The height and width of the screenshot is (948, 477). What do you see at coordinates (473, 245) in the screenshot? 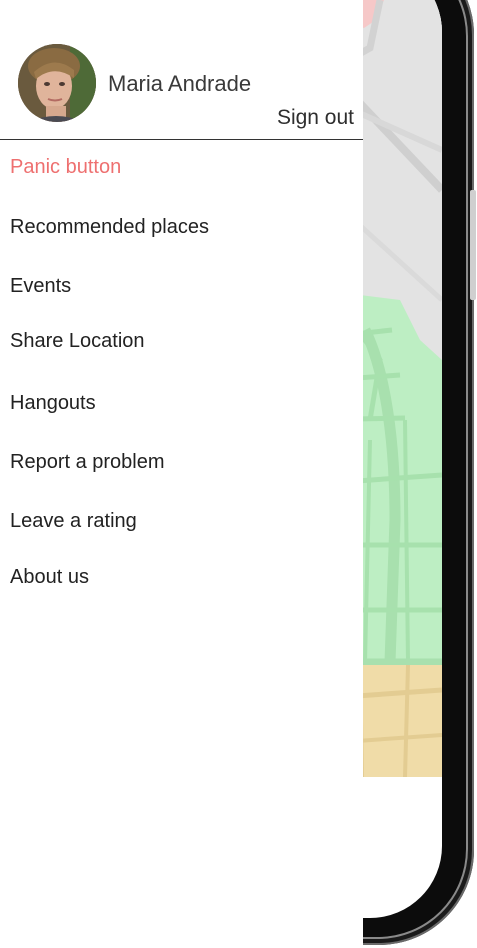
I see `phone-side-button` at bounding box center [473, 245].